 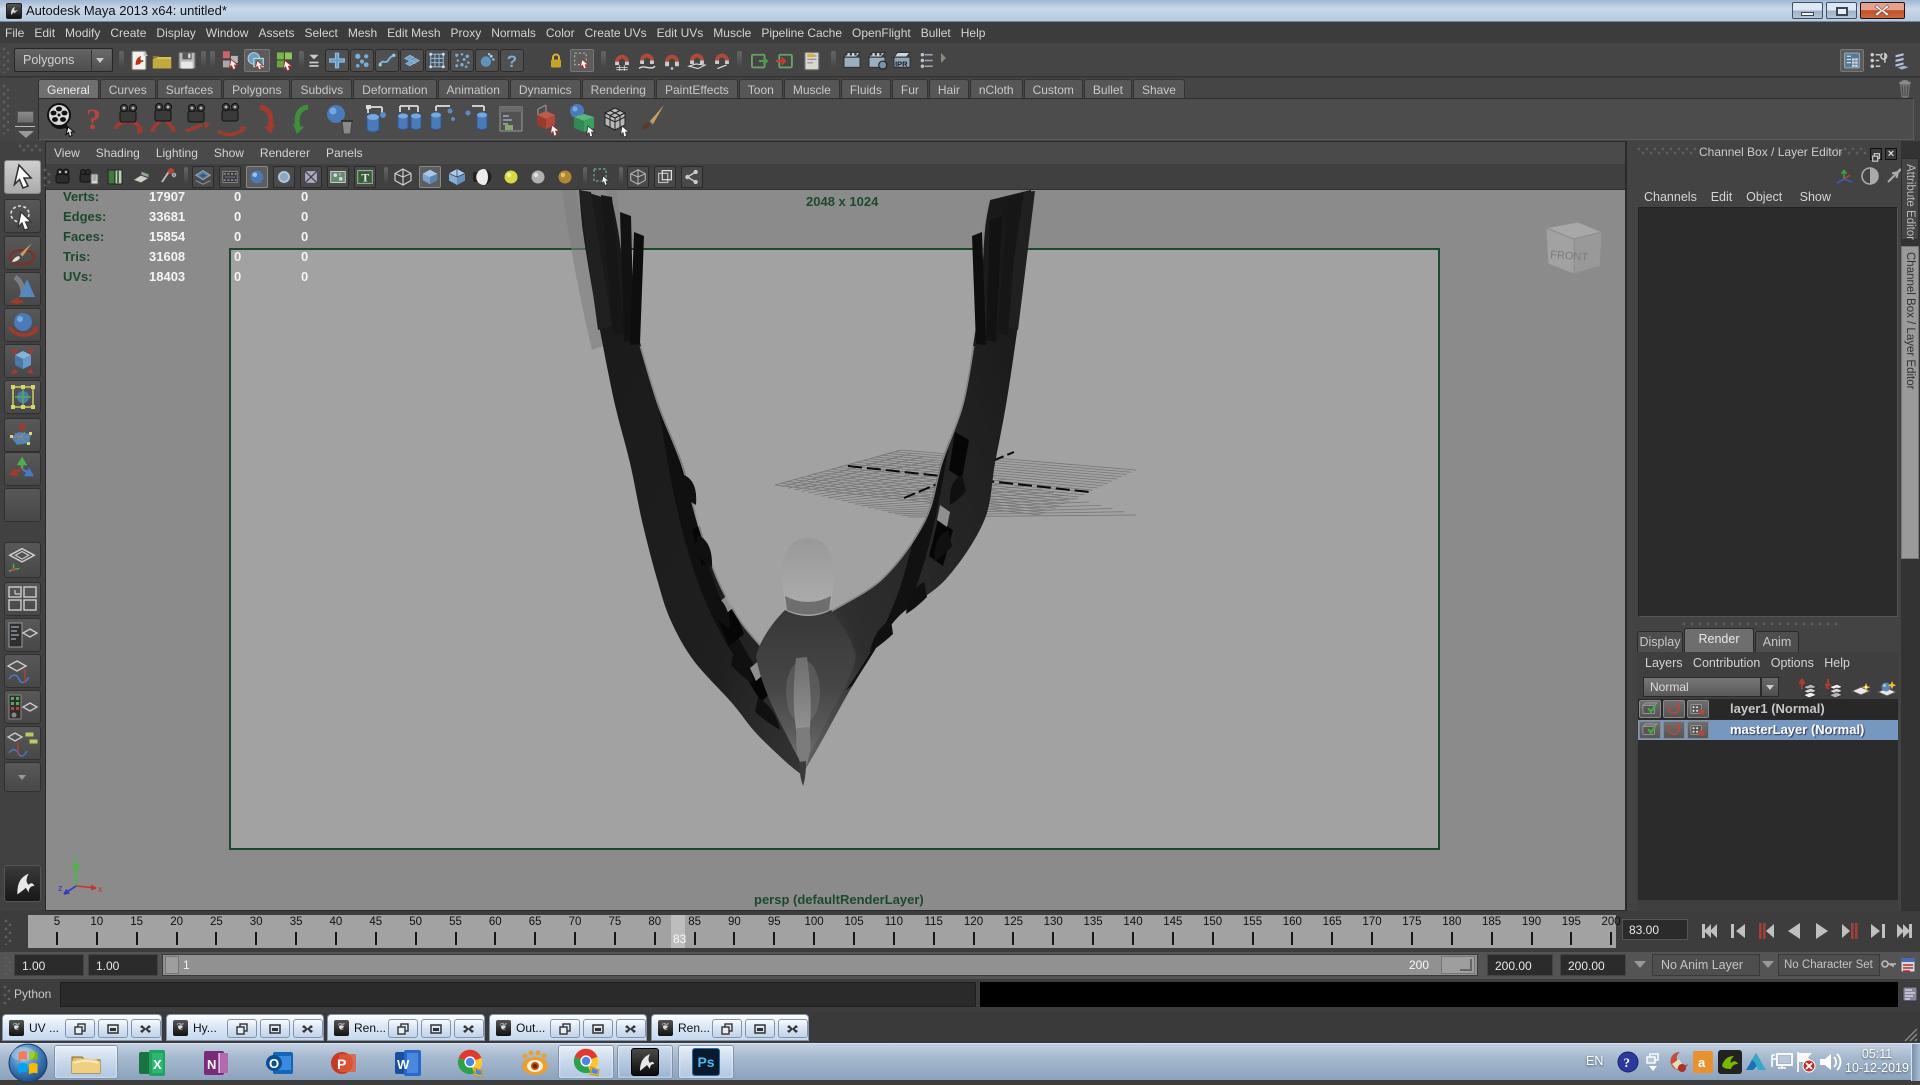 I want to click on svg-text: N, so click(x=211, y=1064).